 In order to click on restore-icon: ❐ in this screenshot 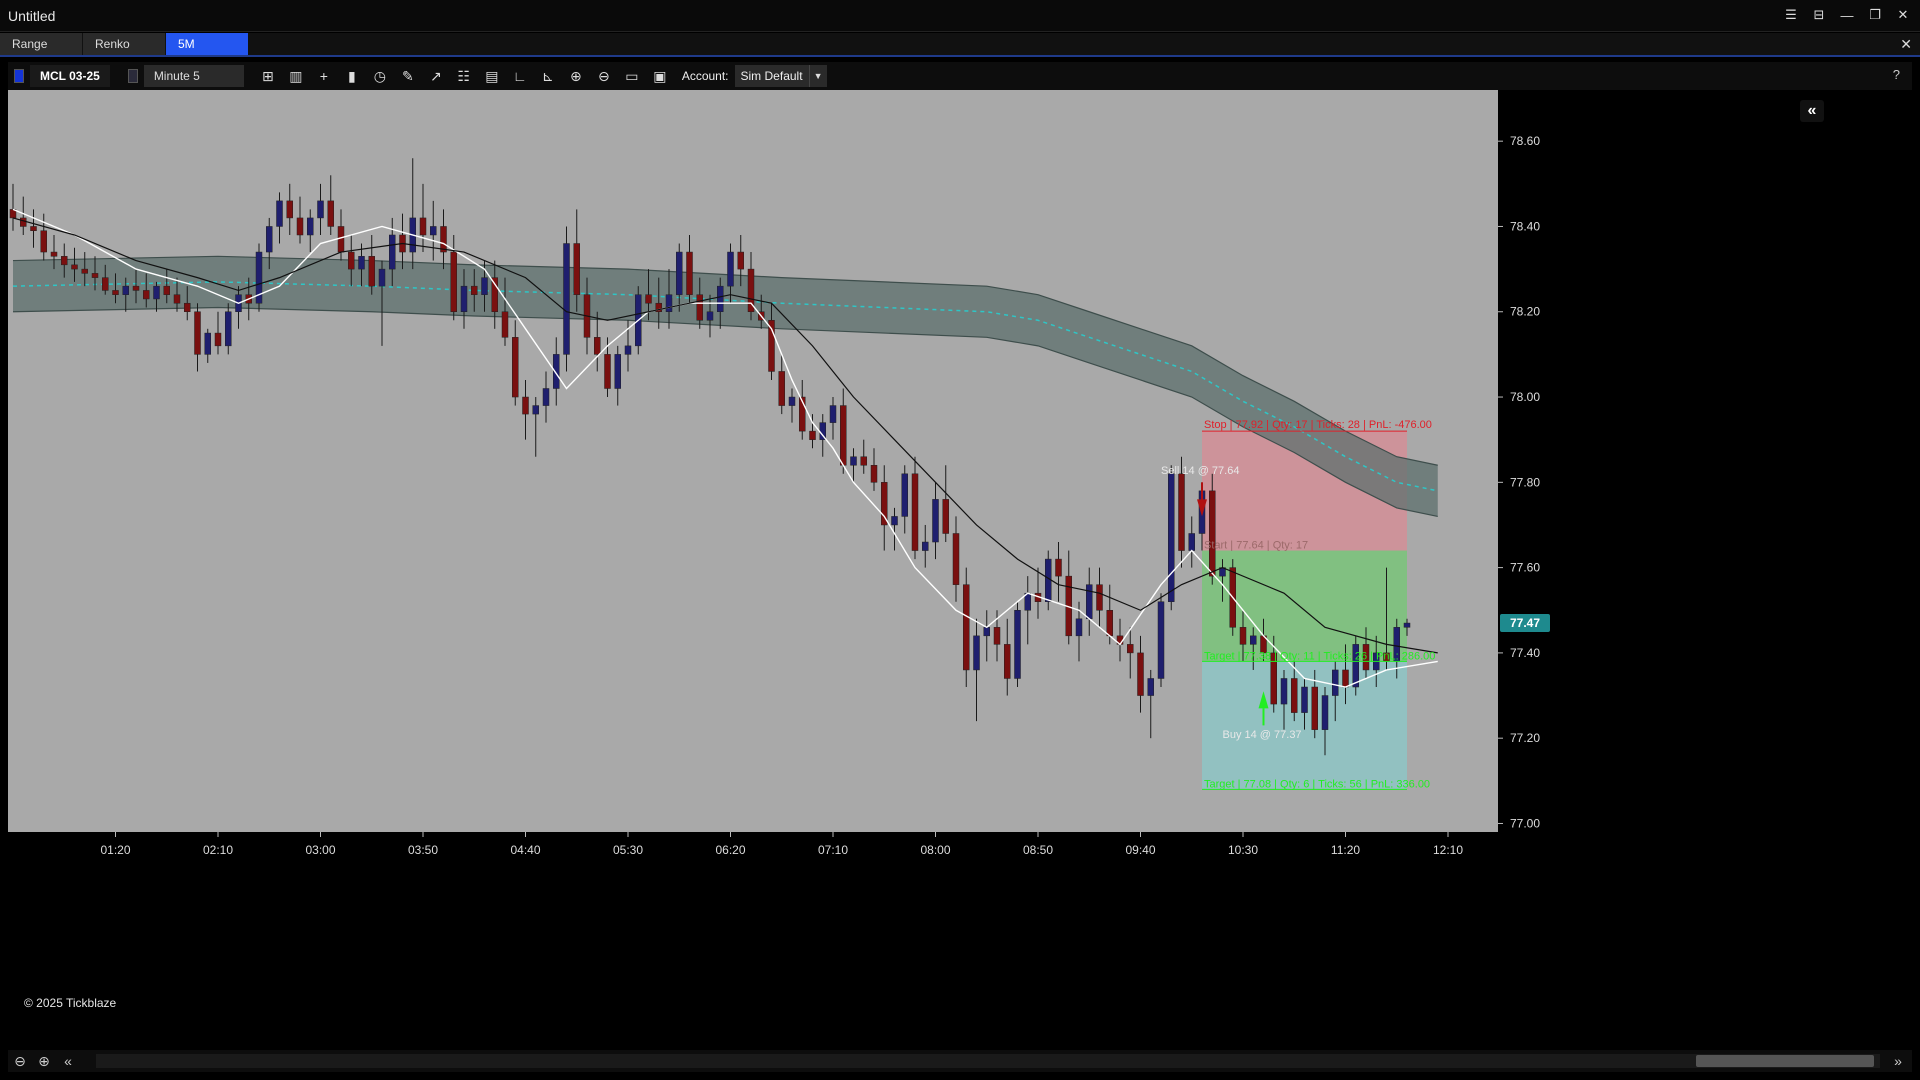, I will do `click(1875, 15)`.